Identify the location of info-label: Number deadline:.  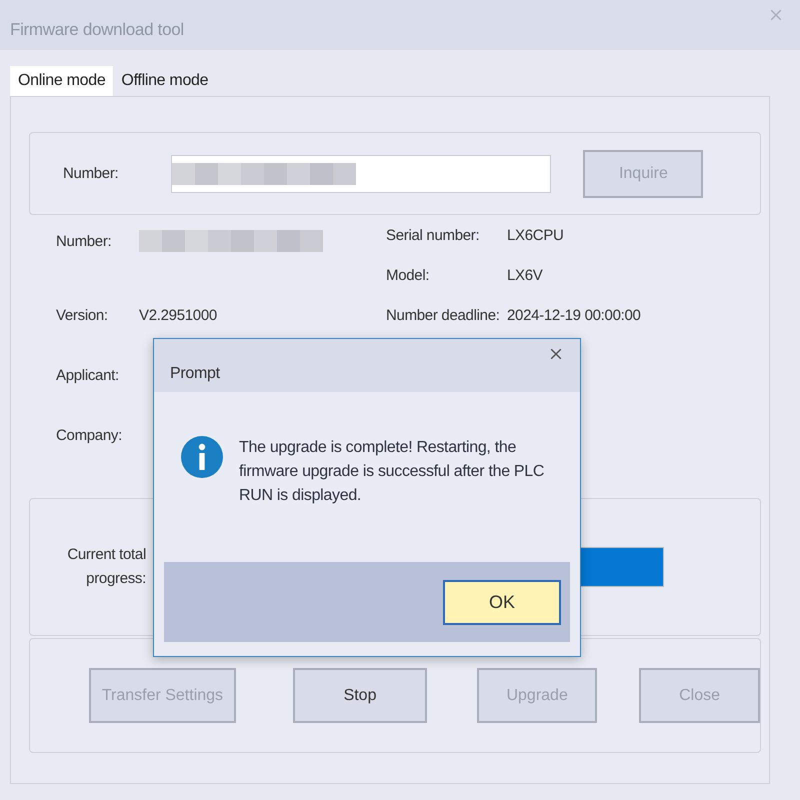
(443, 315).